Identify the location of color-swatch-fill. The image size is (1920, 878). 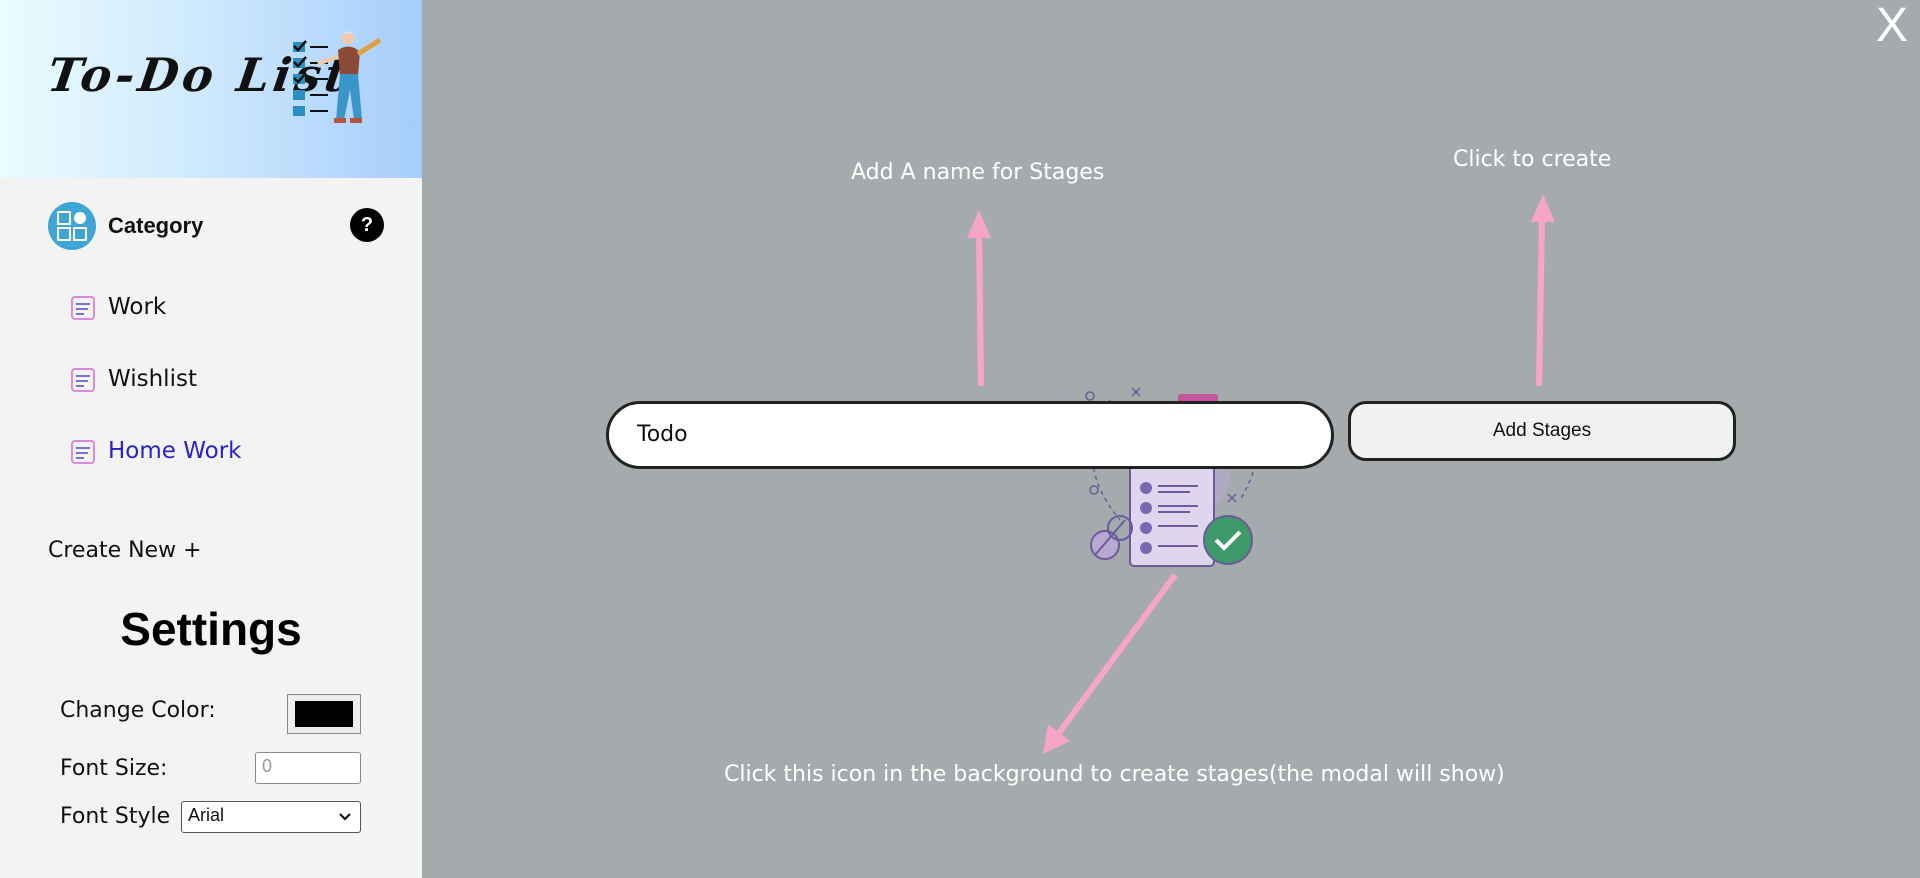
(324, 714).